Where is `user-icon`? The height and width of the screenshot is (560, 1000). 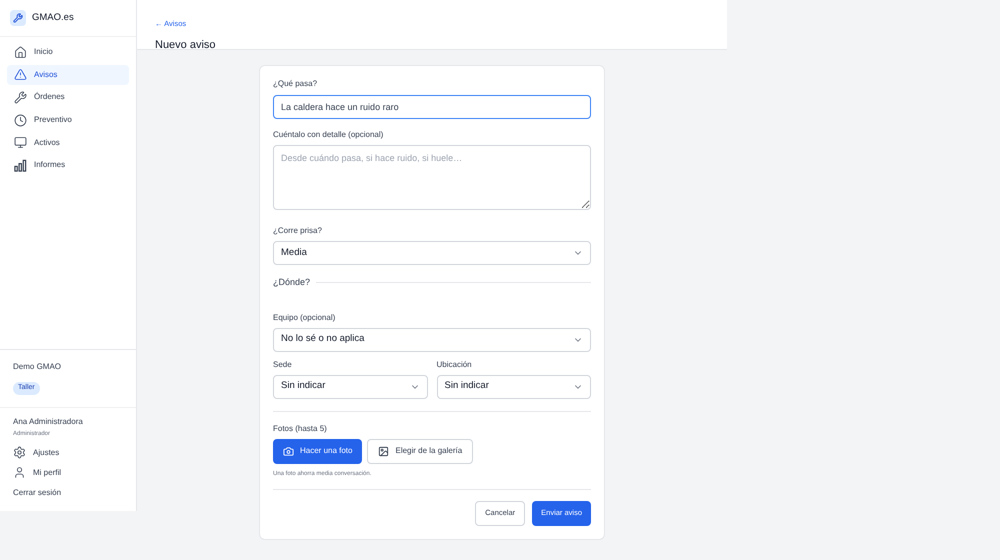 user-icon is located at coordinates (19, 472).